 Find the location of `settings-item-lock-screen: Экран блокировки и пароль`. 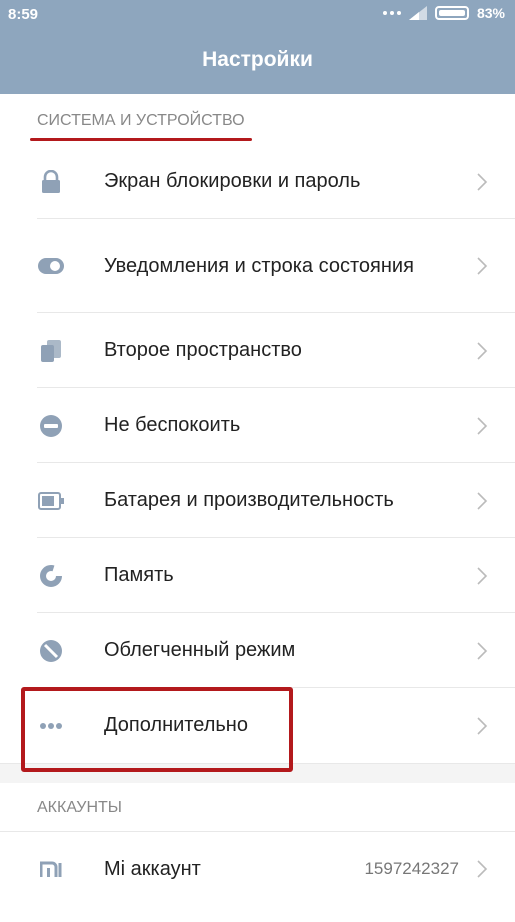

settings-item-lock-screen: Экран блокировки и пароль is located at coordinates (257, 181).